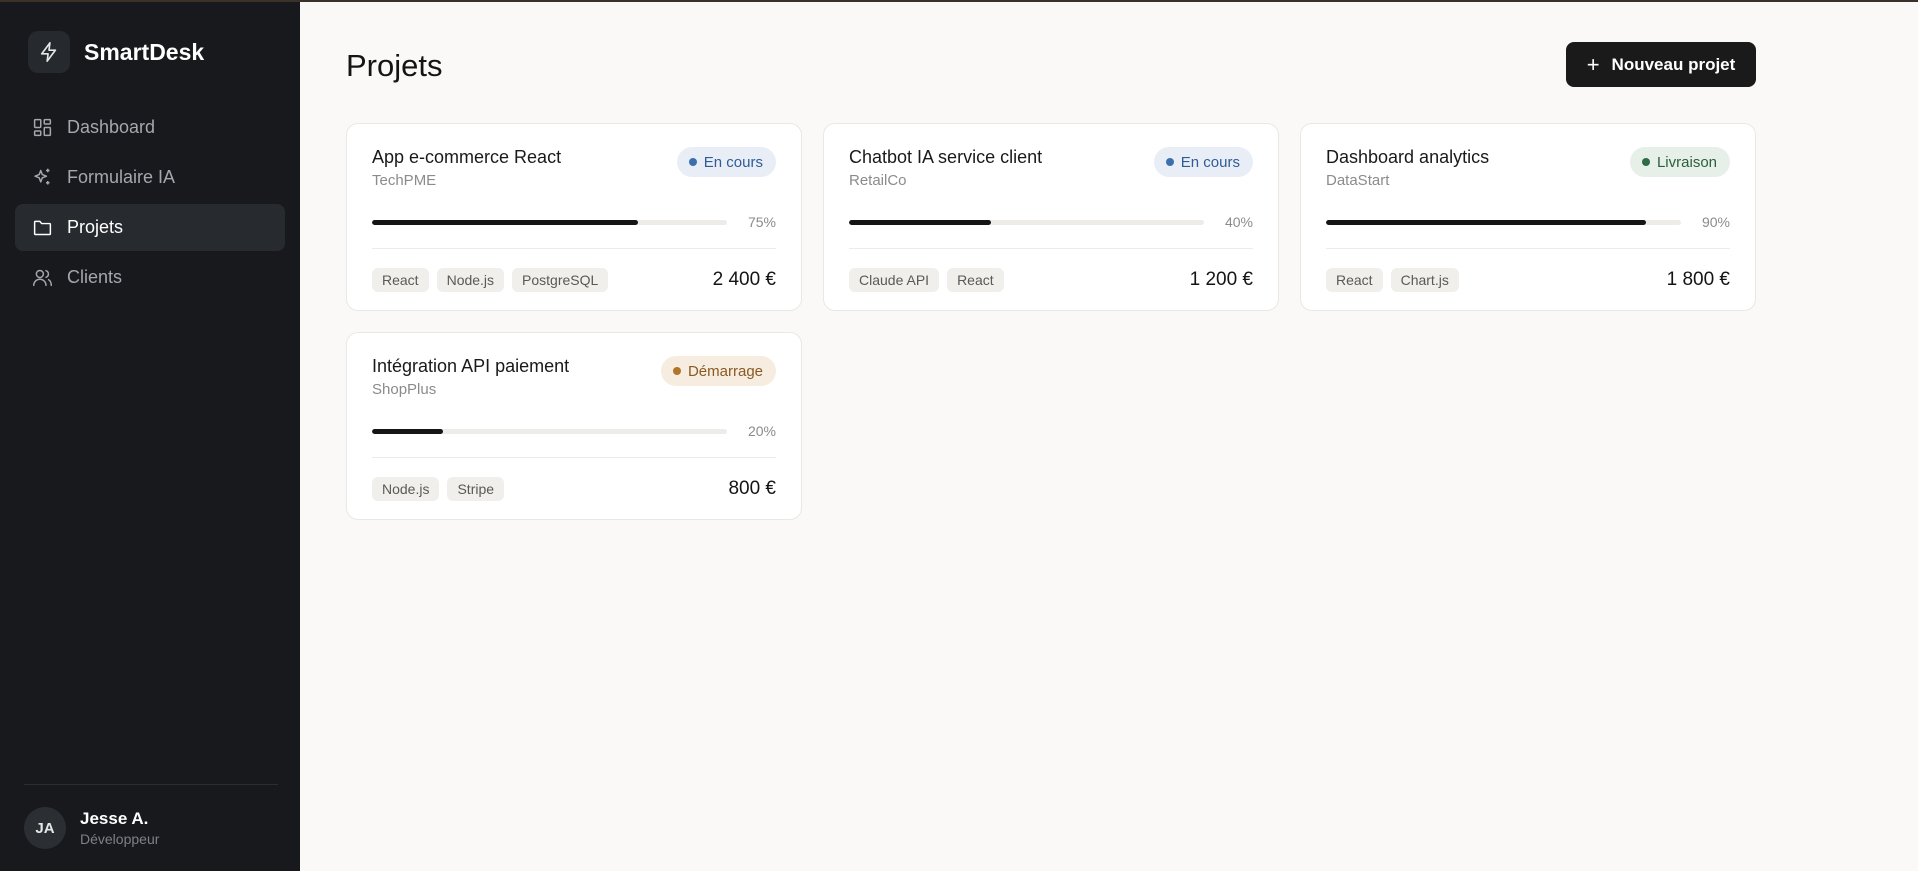 This screenshot has width=1918, height=871. Describe the element at coordinates (144, 51) in the screenshot. I see `brand-name: SmartDesk` at that location.